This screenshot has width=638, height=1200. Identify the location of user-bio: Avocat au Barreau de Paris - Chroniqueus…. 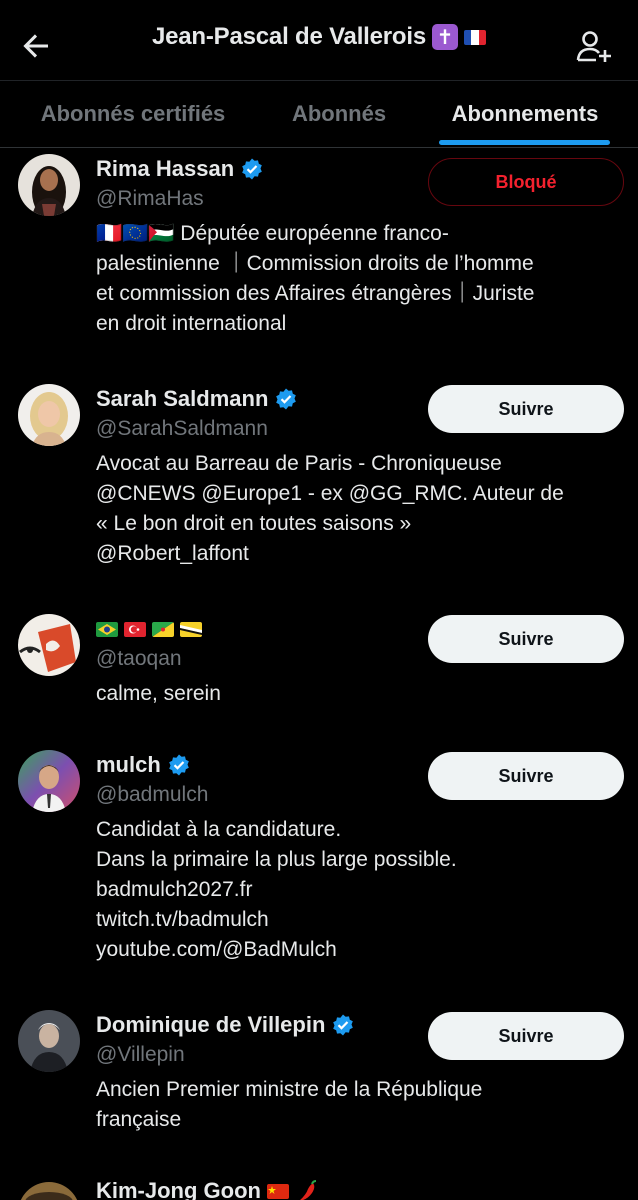
(330, 508).